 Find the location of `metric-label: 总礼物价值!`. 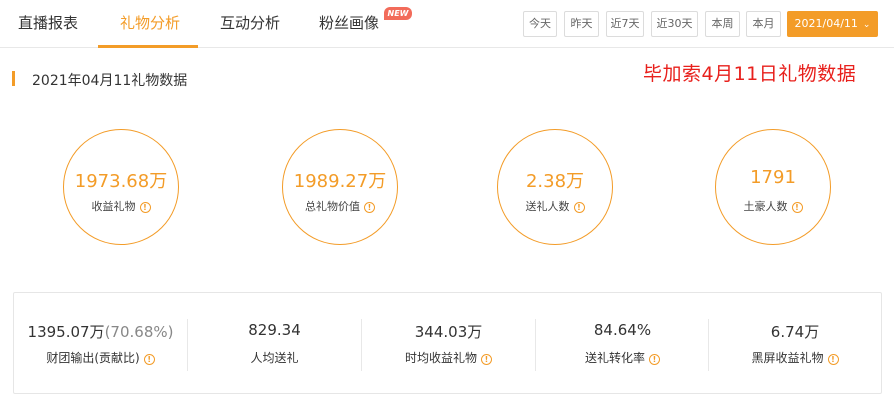

metric-label: 总礼物价值! is located at coordinates (340, 206).